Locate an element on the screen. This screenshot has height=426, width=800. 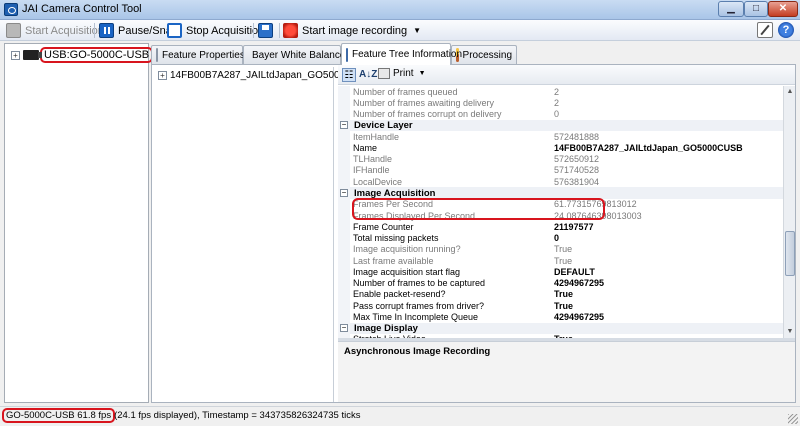
property-value: 571740528 is located at coordinates (576, 170).